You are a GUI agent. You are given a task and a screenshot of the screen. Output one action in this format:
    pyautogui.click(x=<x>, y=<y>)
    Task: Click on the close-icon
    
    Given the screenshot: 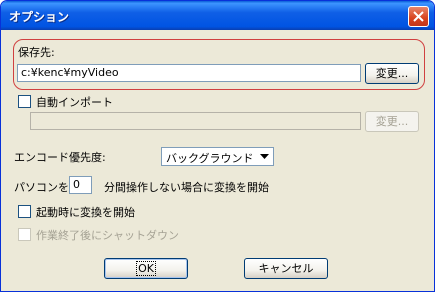 What is the action you would take?
    pyautogui.click(x=418, y=16)
    